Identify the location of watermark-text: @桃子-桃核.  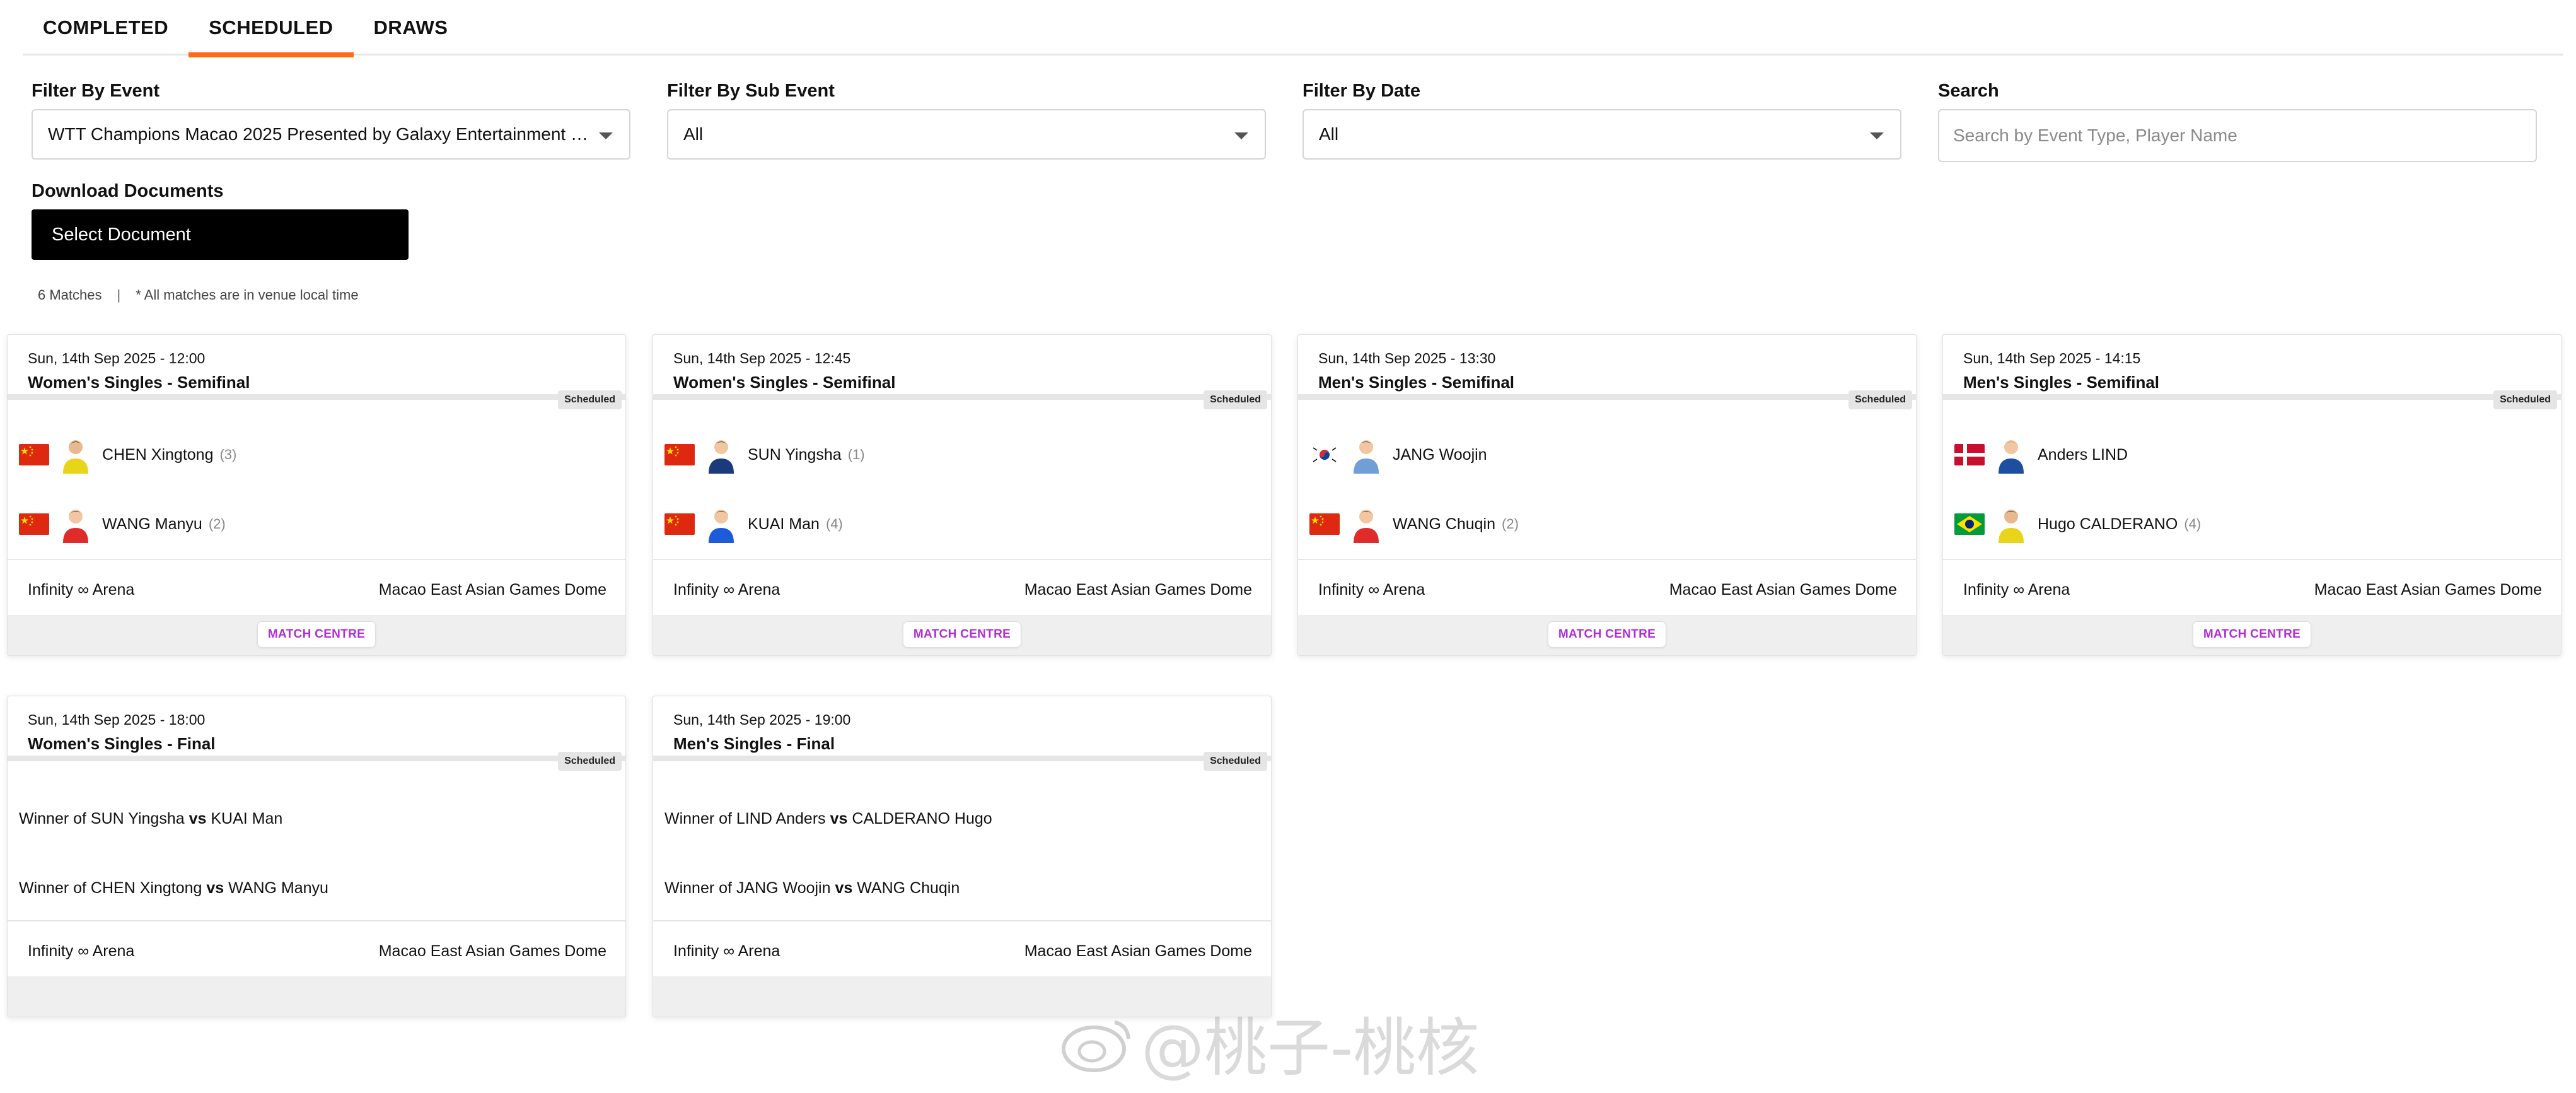
(1310, 1048).